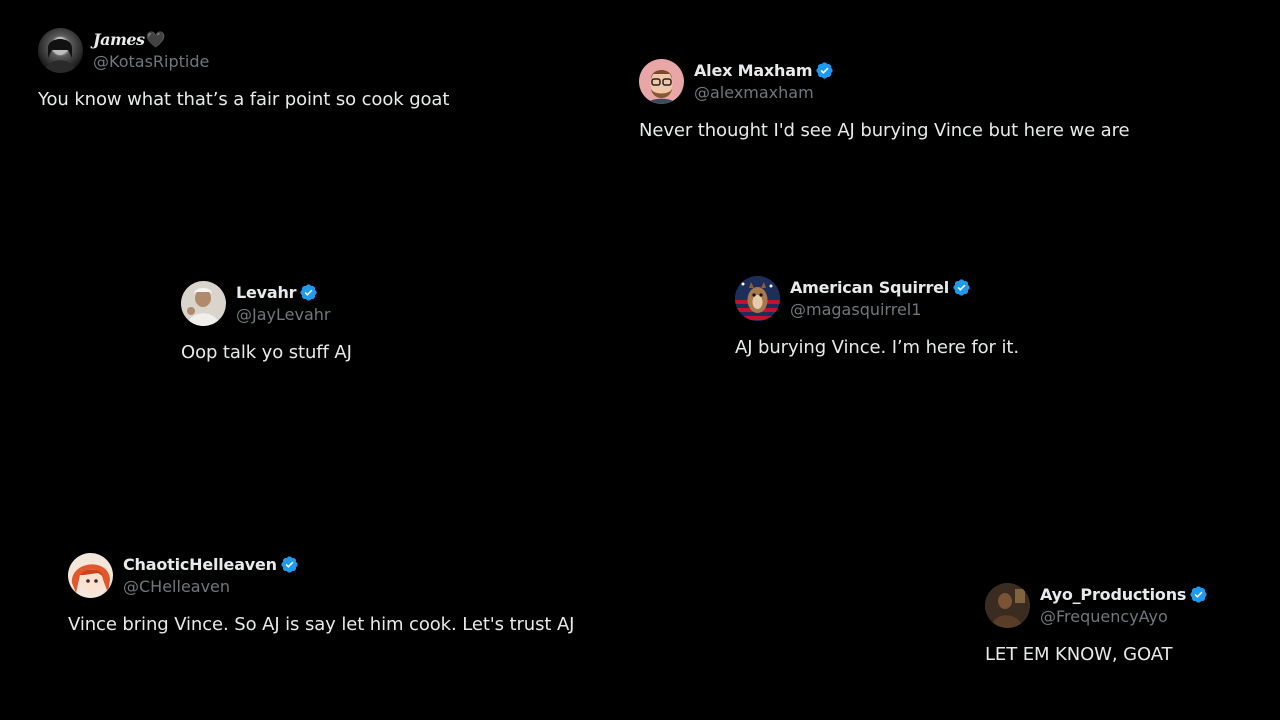  I want to click on display-name: Alex Maxham, so click(753, 70).